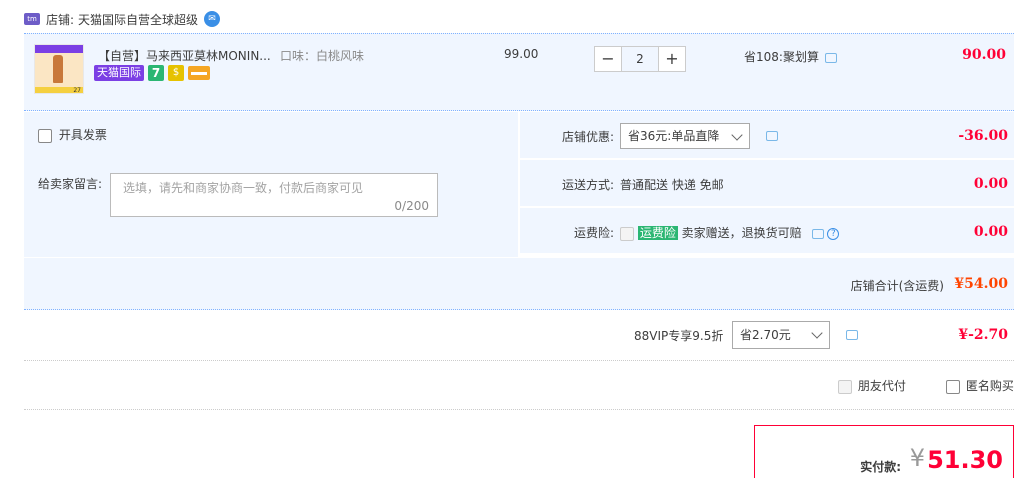 This screenshot has width=1022, height=478. Describe the element at coordinates (521, 54) in the screenshot. I see `unit-price: 99.00` at that location.